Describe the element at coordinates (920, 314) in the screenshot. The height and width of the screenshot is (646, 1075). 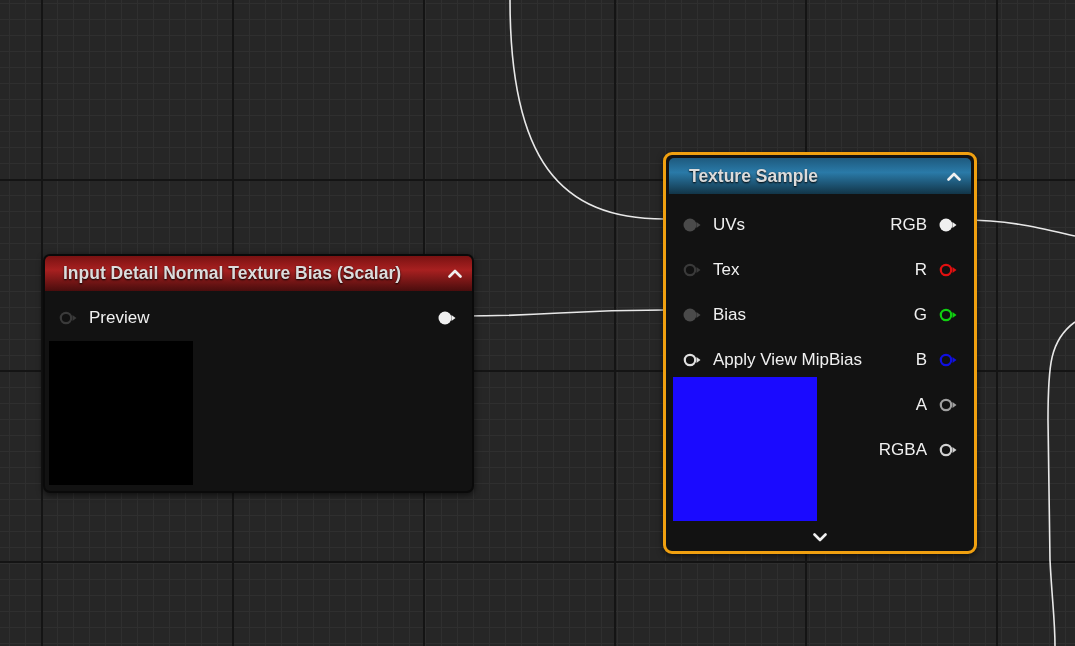
I see `pin-label: G` at that location.